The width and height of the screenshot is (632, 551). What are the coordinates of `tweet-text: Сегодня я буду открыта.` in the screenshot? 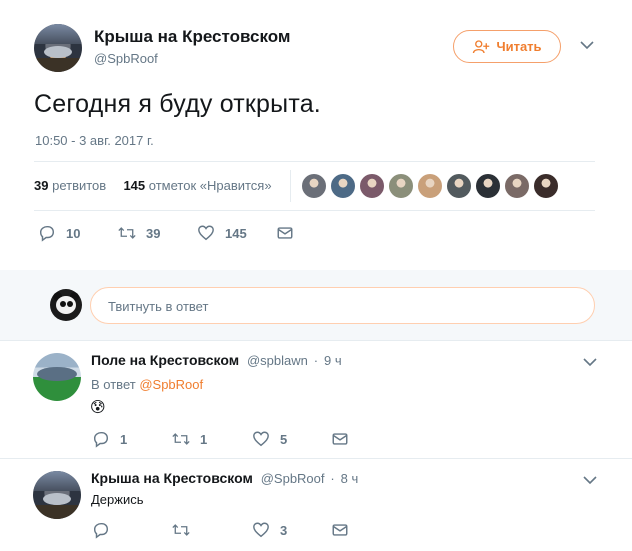 It's located at (177, 104).